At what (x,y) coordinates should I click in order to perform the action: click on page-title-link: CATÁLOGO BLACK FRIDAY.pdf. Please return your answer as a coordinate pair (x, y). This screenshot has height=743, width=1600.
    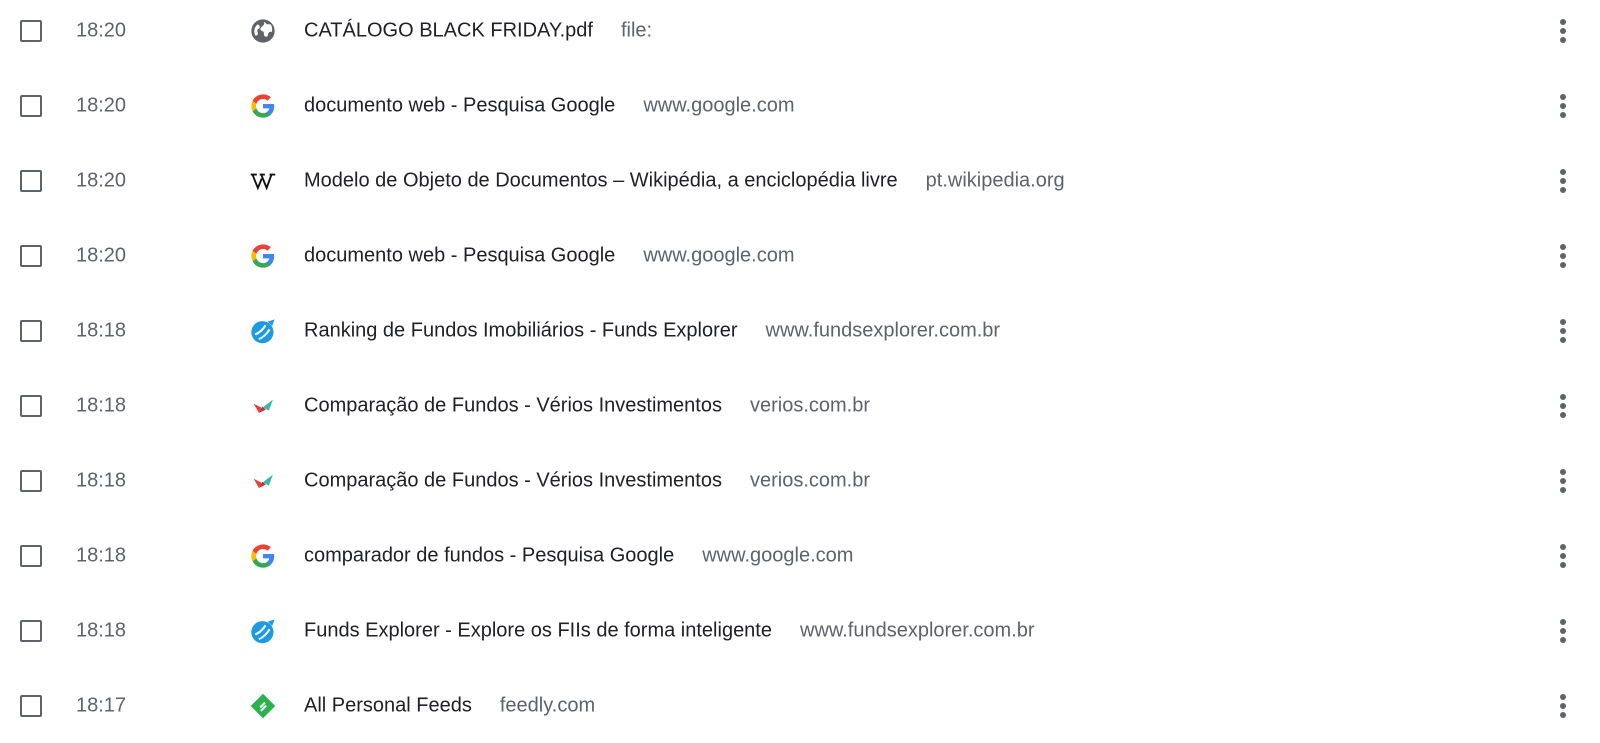
    Looking at the image, I should click on (448, 30).